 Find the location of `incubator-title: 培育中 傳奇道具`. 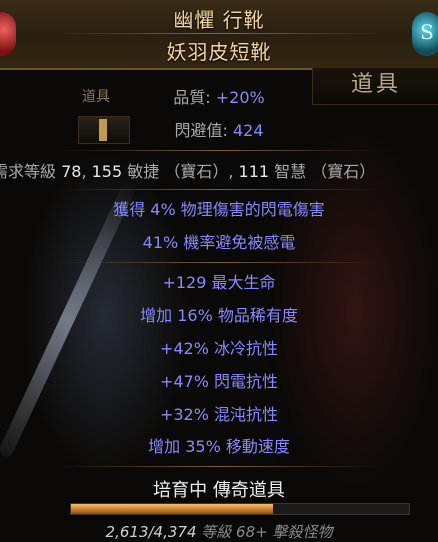

incubator-title: 培育中 傳奇道具 is located at coordinates (219, 490).